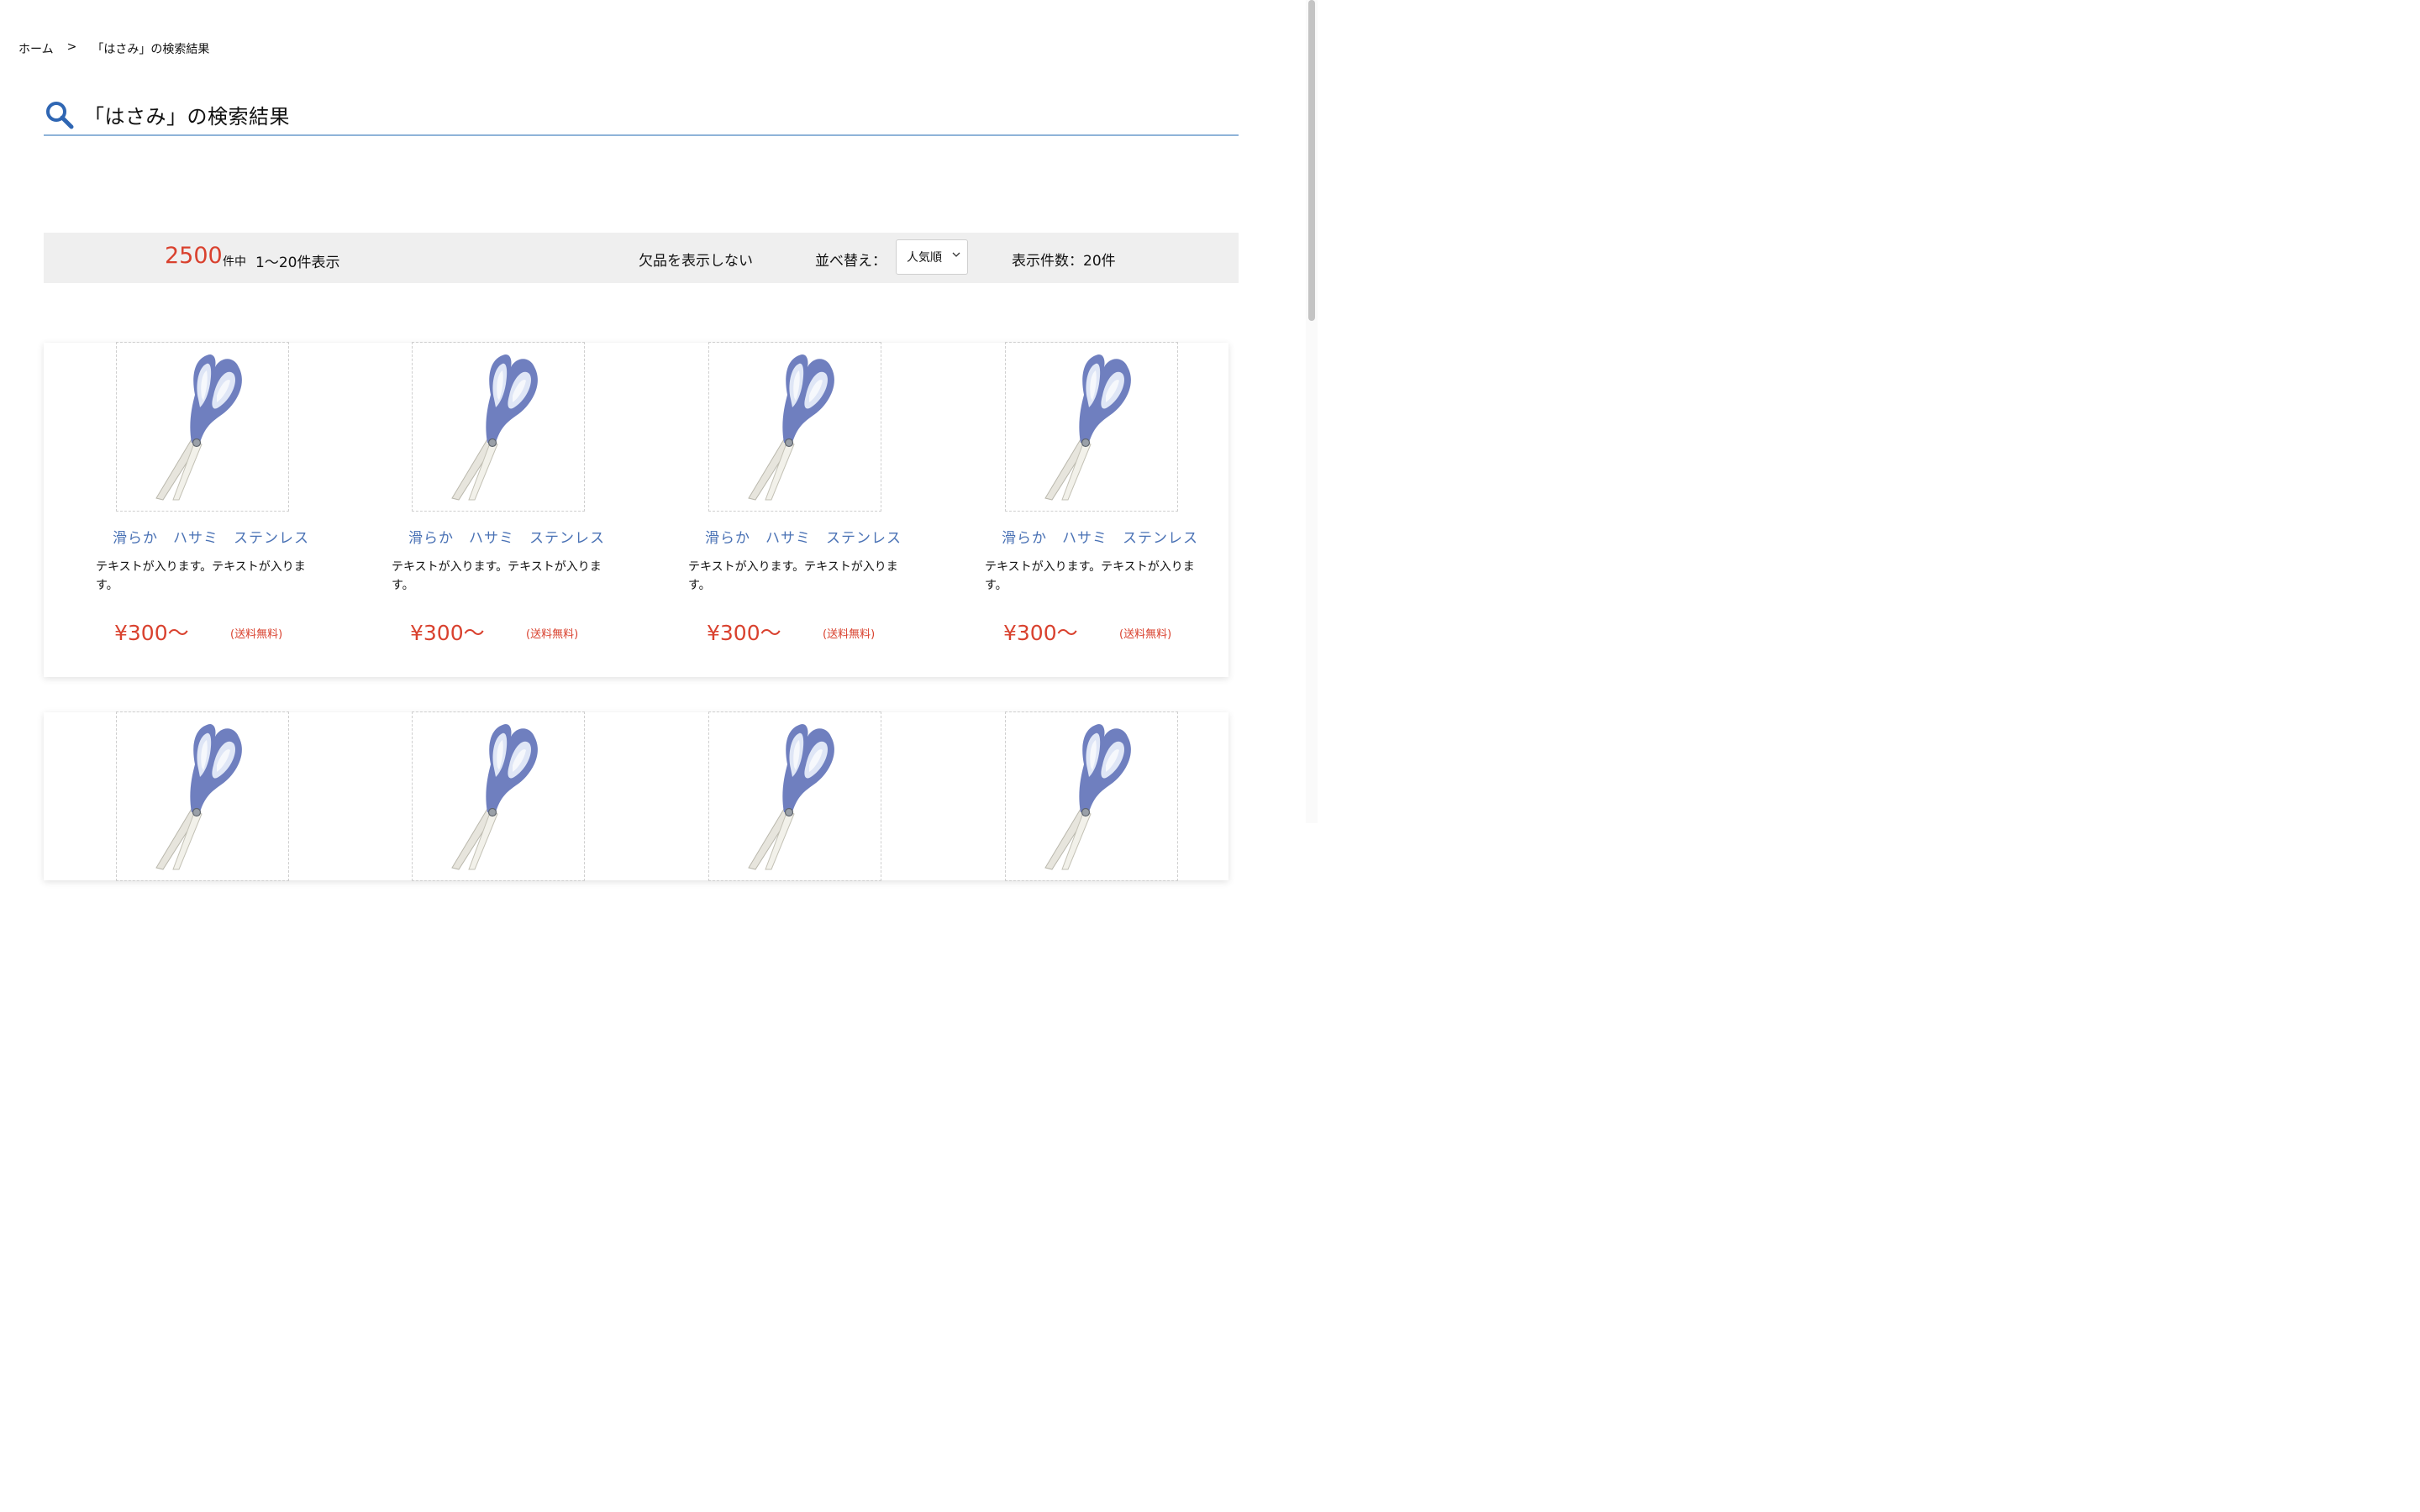 This screenshot has height=1512, width=2420. What do you see at coordinates (151, 49) in the screenshot?
I see `breadcrumb-current: 「はさみ」の検索結果` at bounding box center [151, 49].